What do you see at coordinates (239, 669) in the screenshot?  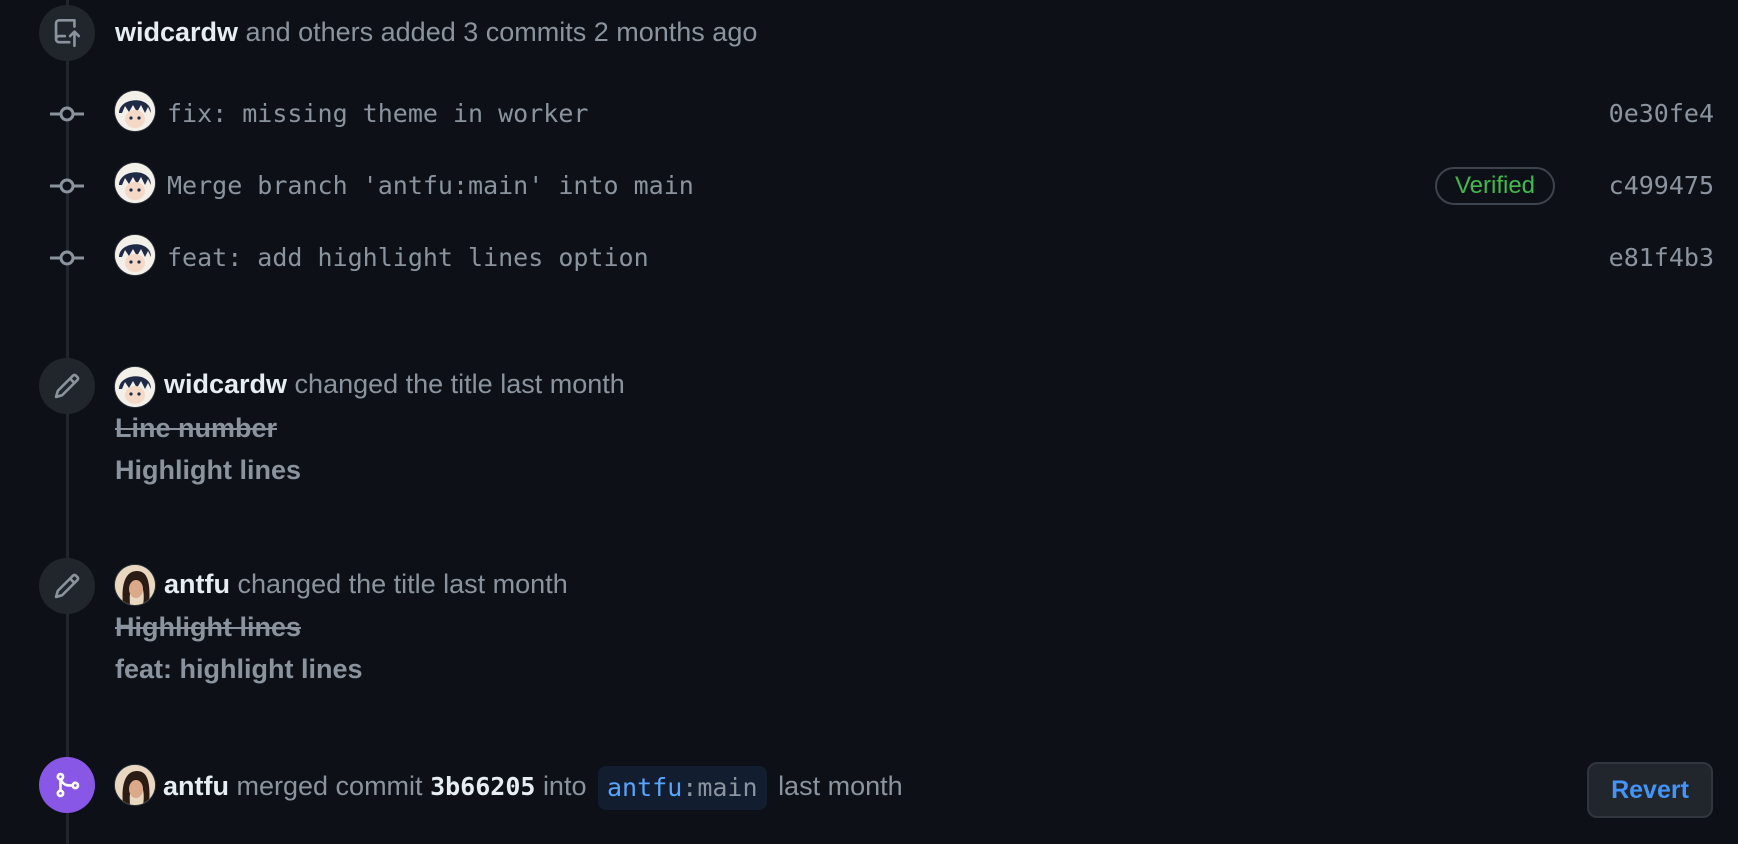 I see `new-title: feat: highlight lines` at bounding box center [239, 669].